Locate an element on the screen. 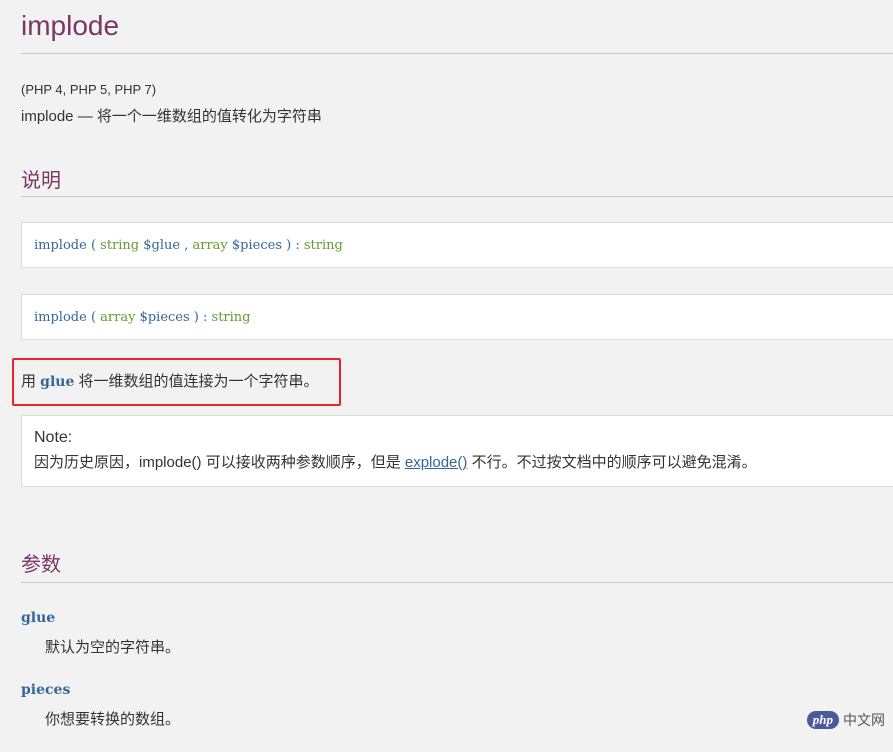 This screenshot has width=893, height=752. note-heading: Note: is located at coordinates (457, 438).